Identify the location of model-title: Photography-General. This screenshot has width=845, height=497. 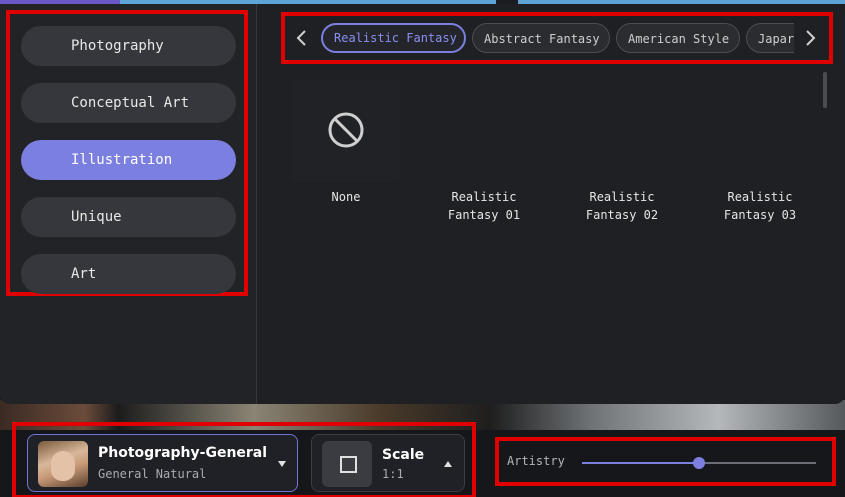
(183, 453).